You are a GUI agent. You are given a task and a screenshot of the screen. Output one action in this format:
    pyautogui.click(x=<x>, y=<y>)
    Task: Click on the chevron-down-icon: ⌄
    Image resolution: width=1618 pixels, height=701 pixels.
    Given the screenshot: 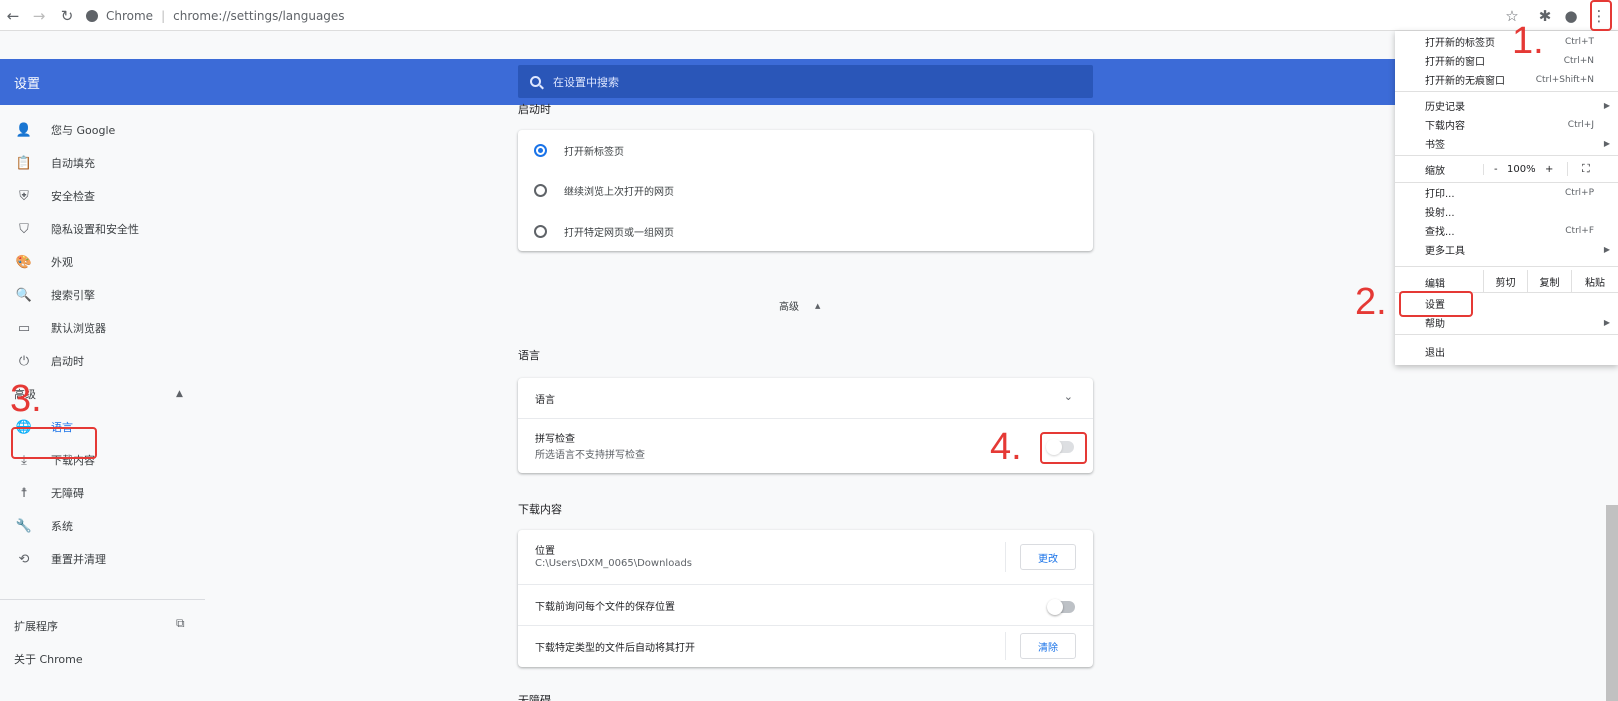 What is the action you would take?
    pyautogui.click(x=1068, y=396)
    